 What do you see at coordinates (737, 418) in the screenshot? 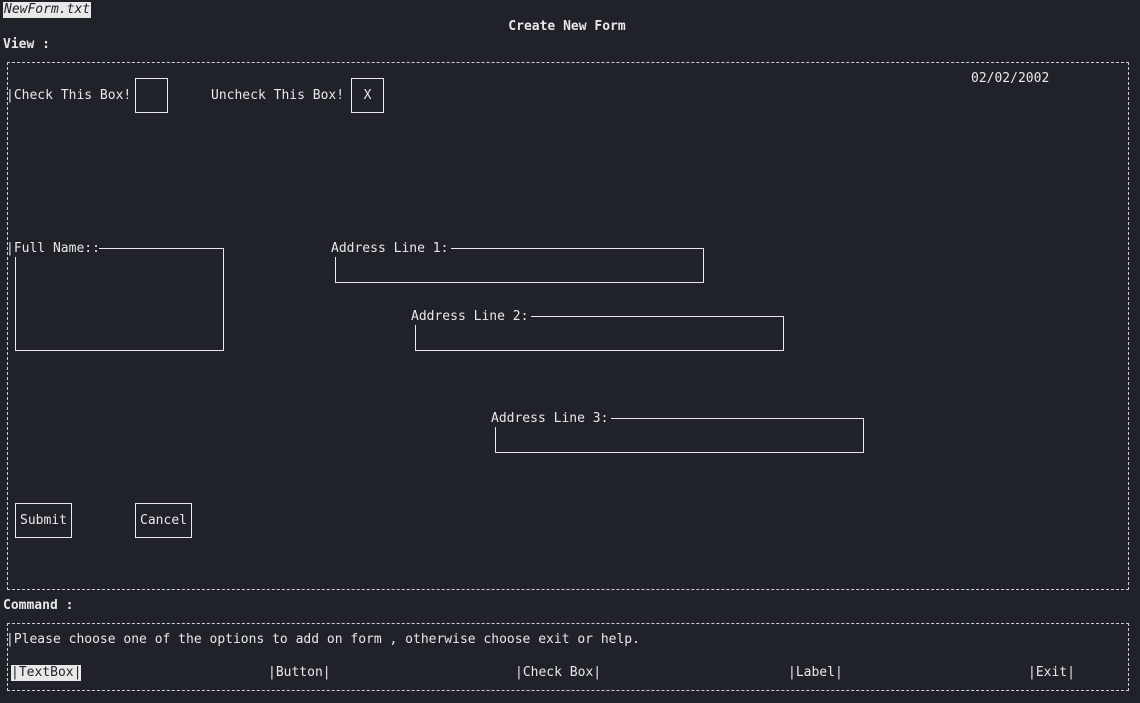
I see `address3-top-border` at bounding box center [737, 418].